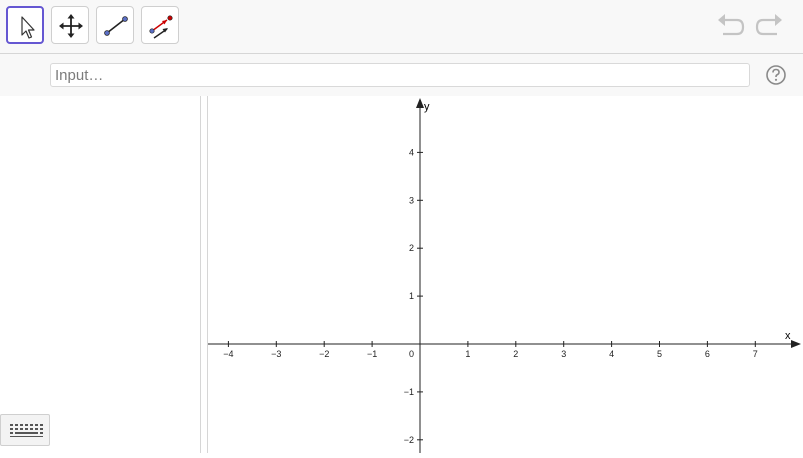  Describe the element at coordinates (276, 354) in the screenshot. I see `x-tick-label: −3` at that location.